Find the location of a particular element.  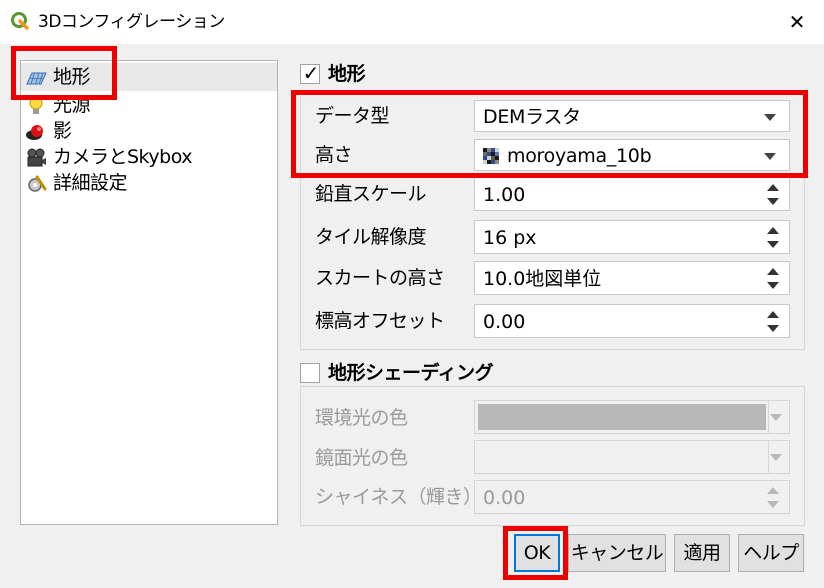

terrain-icon is located at coordinates (36, 78).